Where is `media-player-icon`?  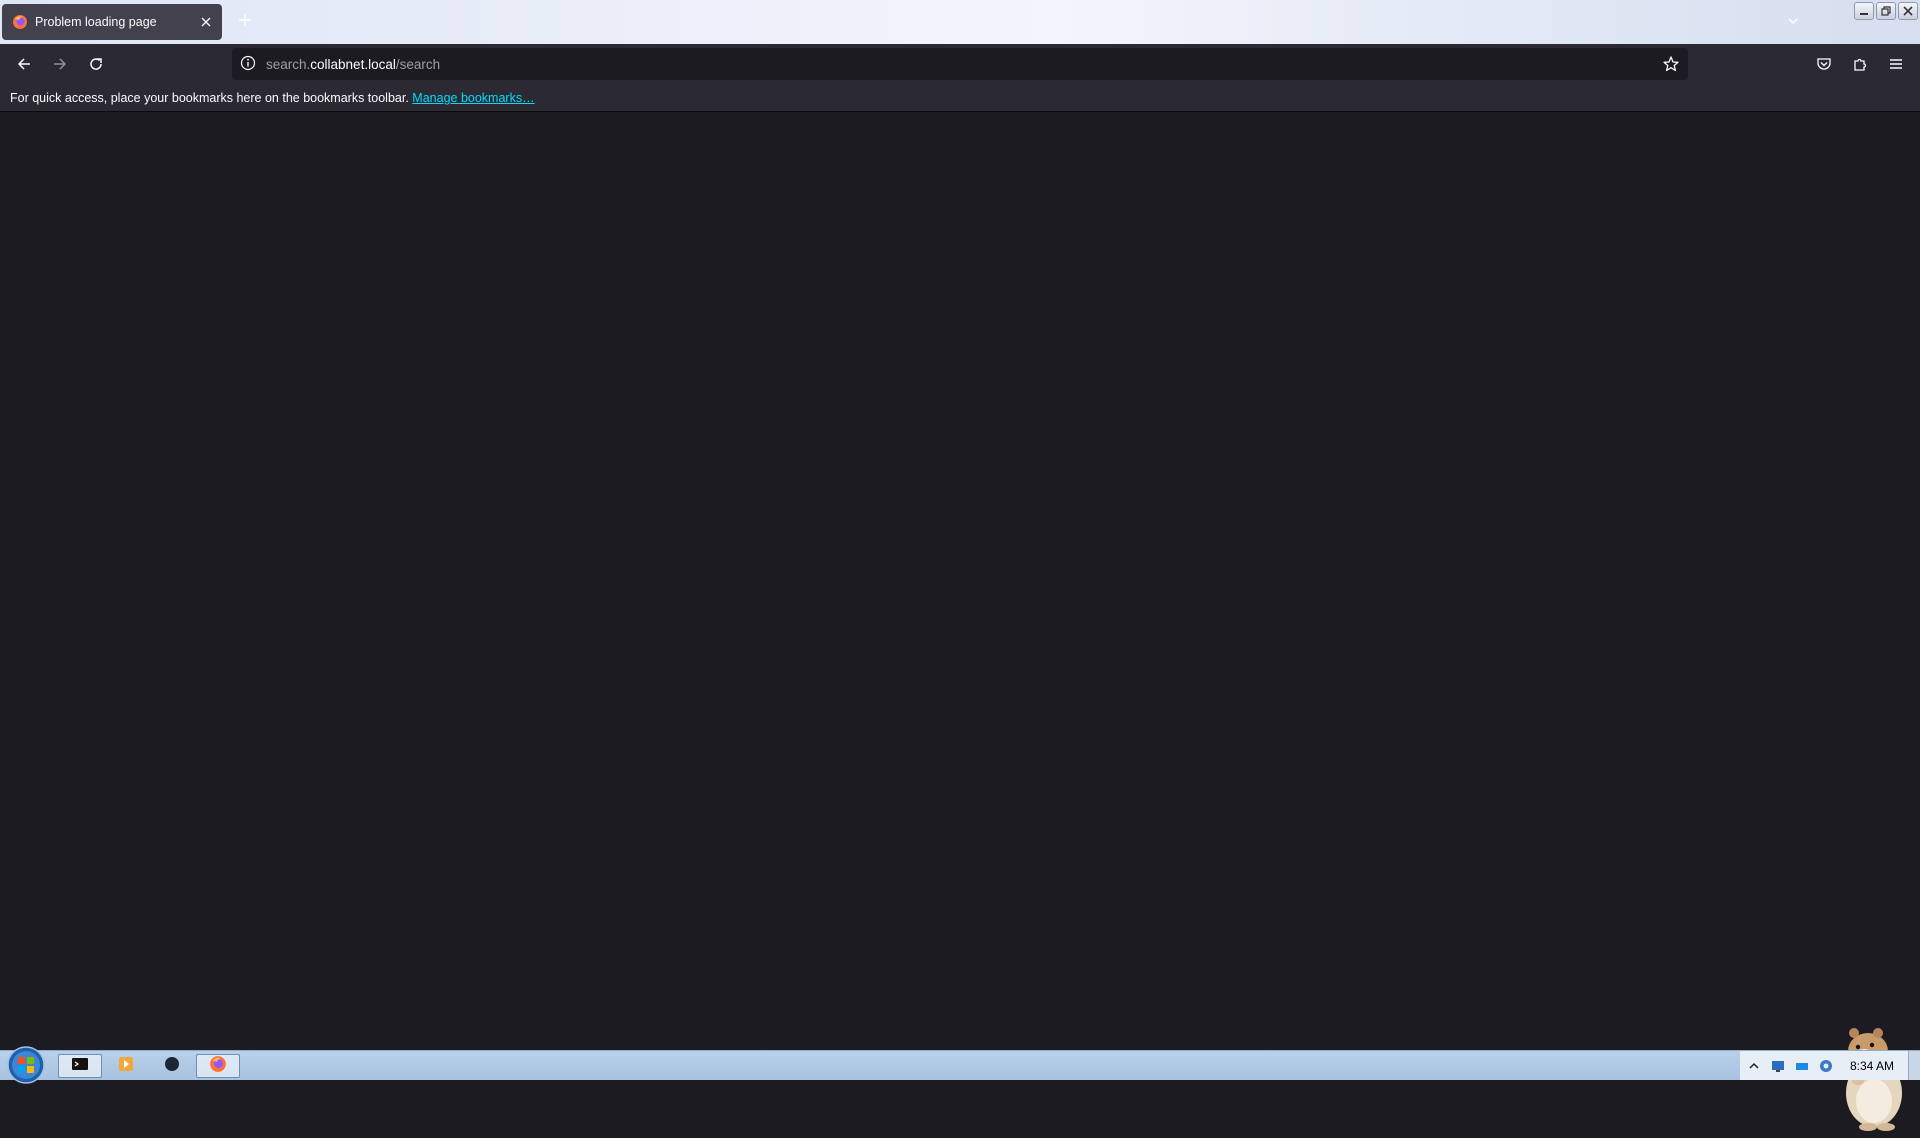 media-player-icon is located at coordinates (126, 1066).